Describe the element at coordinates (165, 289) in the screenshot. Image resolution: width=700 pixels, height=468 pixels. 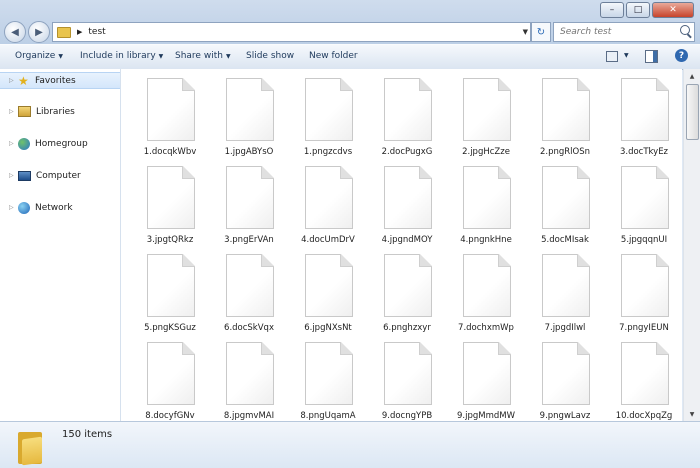
I see `file-item: 5.pngKSGuz` at that location.